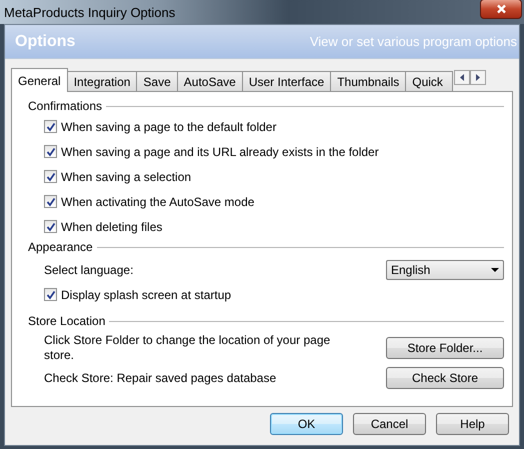 This screenshot has width=524, height=449. What do you see at coordinates (495, 270) in the screenshot?
I see `dropdown-arrow-icon` at bounding box center [495, 270].